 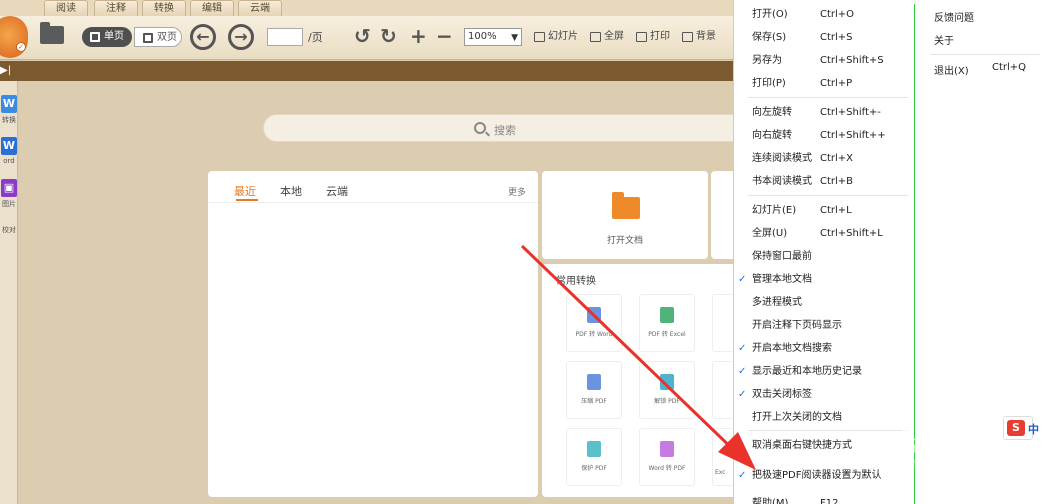 I want to click on compress-pdf-tile: 压缩 PDF, so click(x=594, y=390).